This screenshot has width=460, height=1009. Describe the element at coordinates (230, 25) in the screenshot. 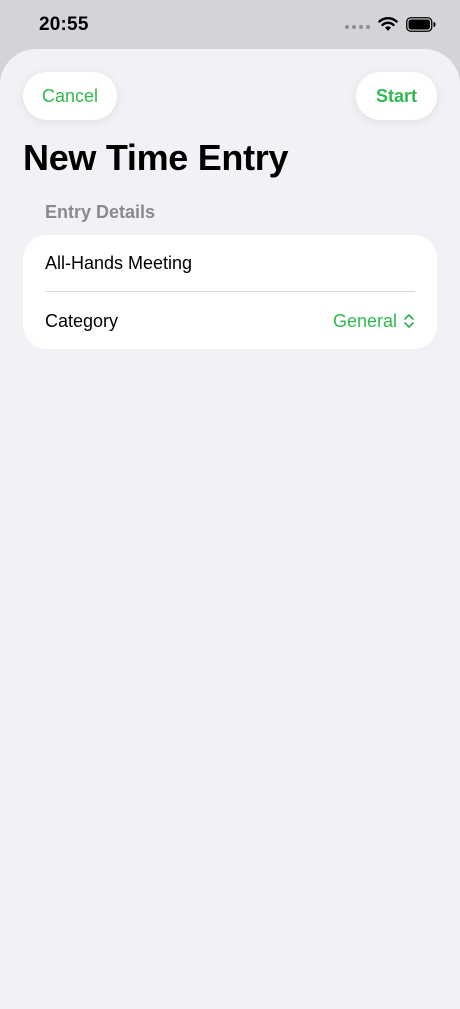

I see `status-bar: 20:55` at that location.